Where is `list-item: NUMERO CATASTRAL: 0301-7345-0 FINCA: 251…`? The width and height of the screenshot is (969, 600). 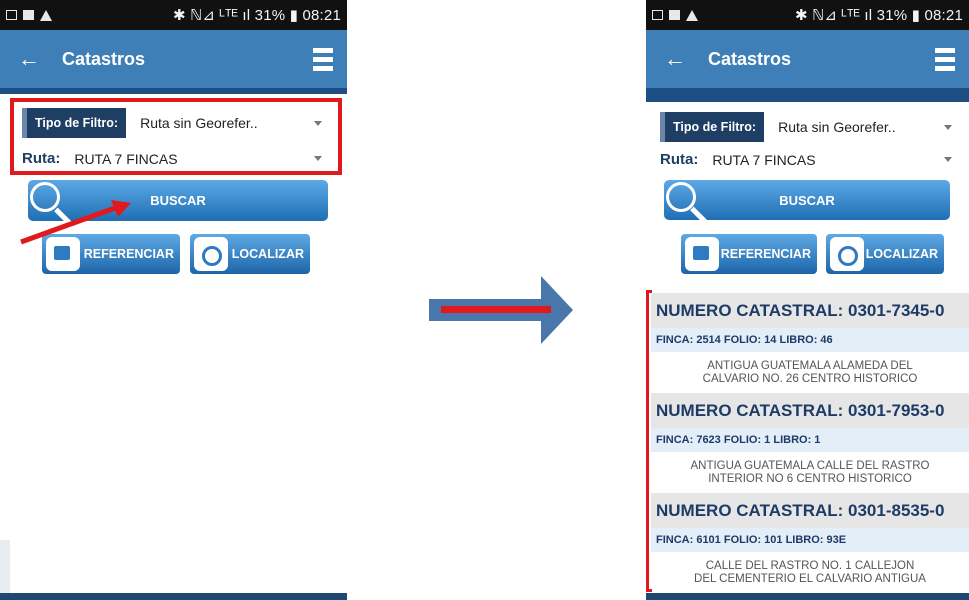
list-item: NUMERO CATASTRAL: 0301-7345-0 FINCA: 251… is located at coordinates (810, 343).